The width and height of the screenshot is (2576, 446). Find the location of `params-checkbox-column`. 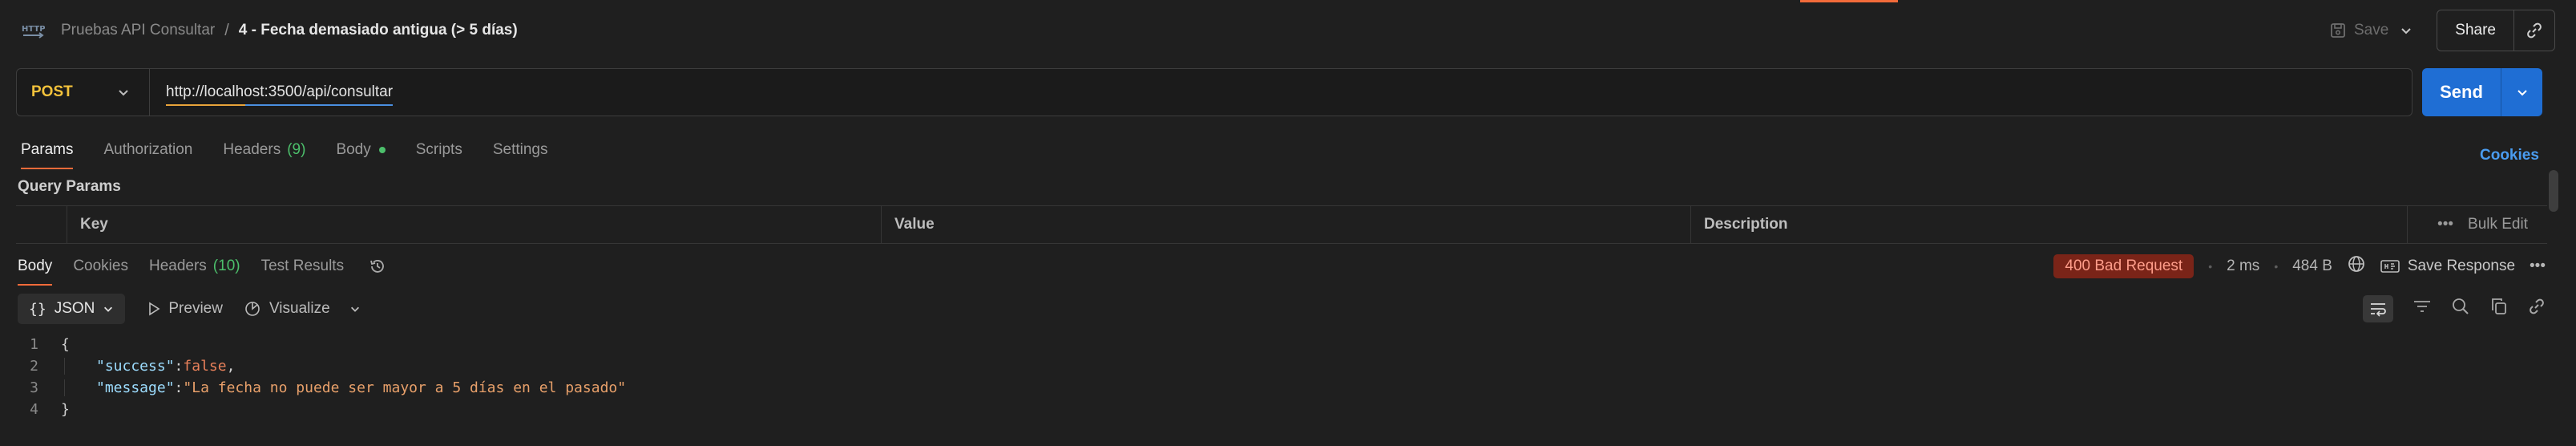

params-checkbox-column is located at coordinates (42, 225).